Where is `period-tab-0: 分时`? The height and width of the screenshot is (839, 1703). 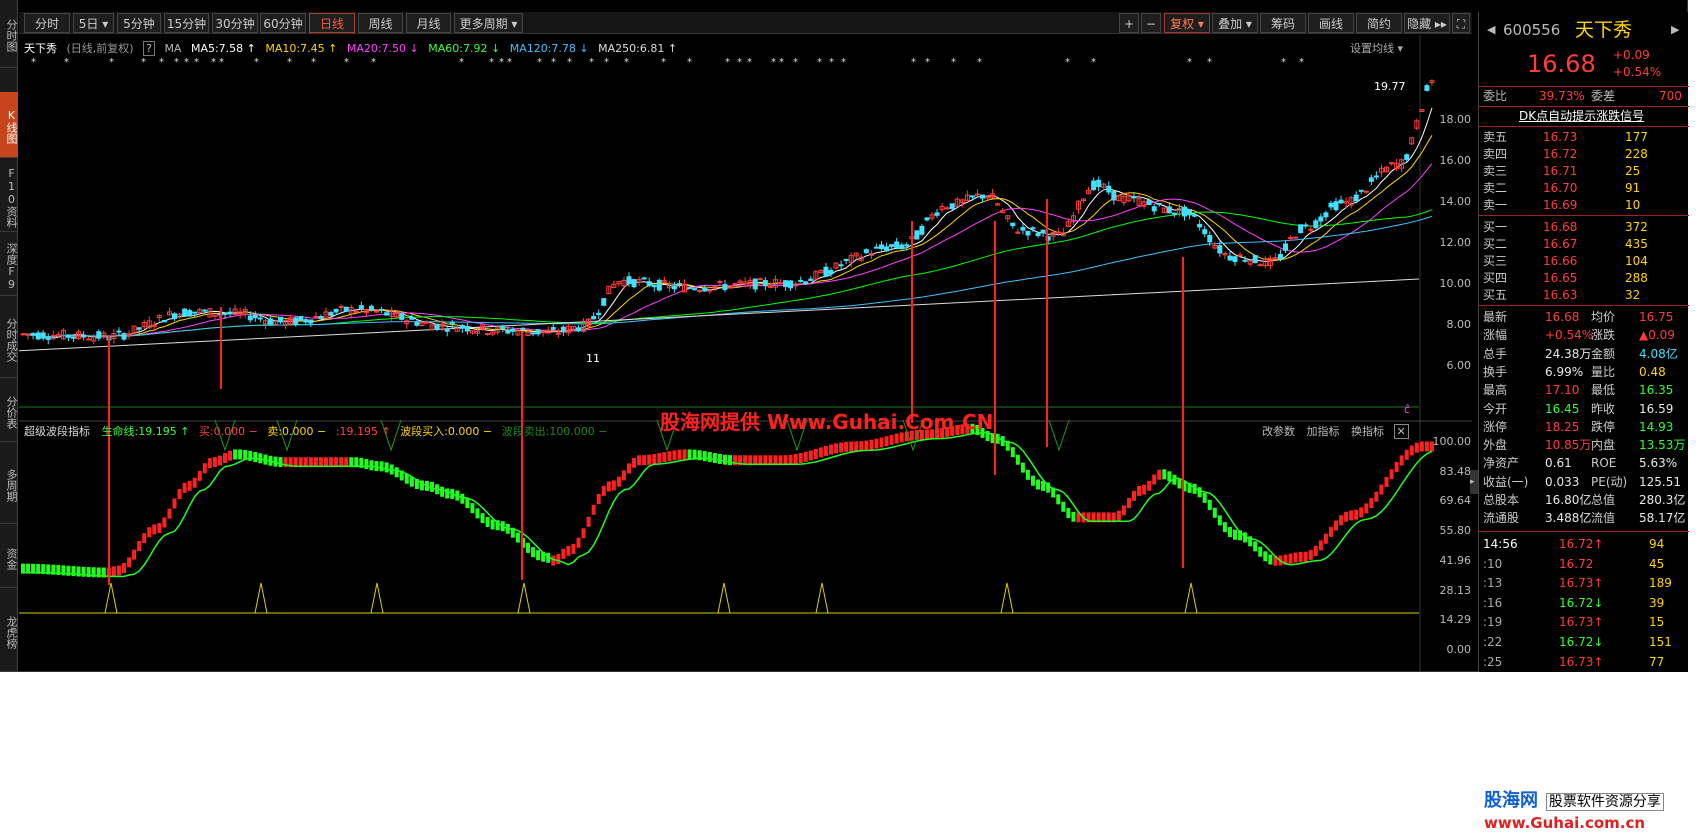 period-tab-0: 分时 is located at coordinates (47, 23).